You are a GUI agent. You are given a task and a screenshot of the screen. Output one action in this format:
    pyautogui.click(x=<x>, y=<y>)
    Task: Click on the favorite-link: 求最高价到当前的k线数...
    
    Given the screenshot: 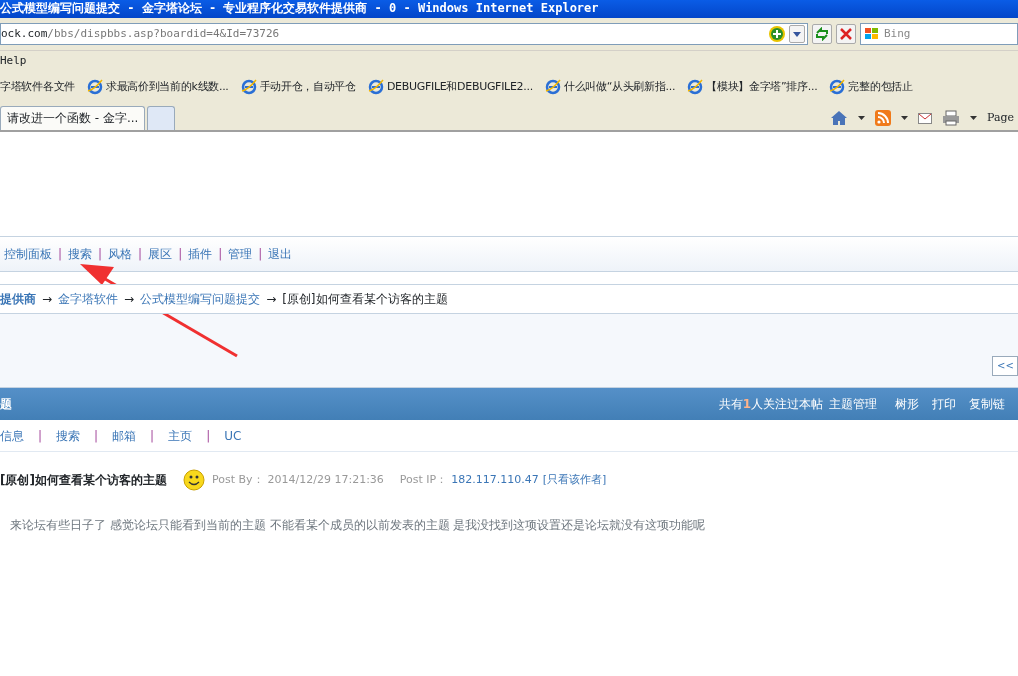 What is the action you would take?
    pyautogui.click(x=167, y=87)
    